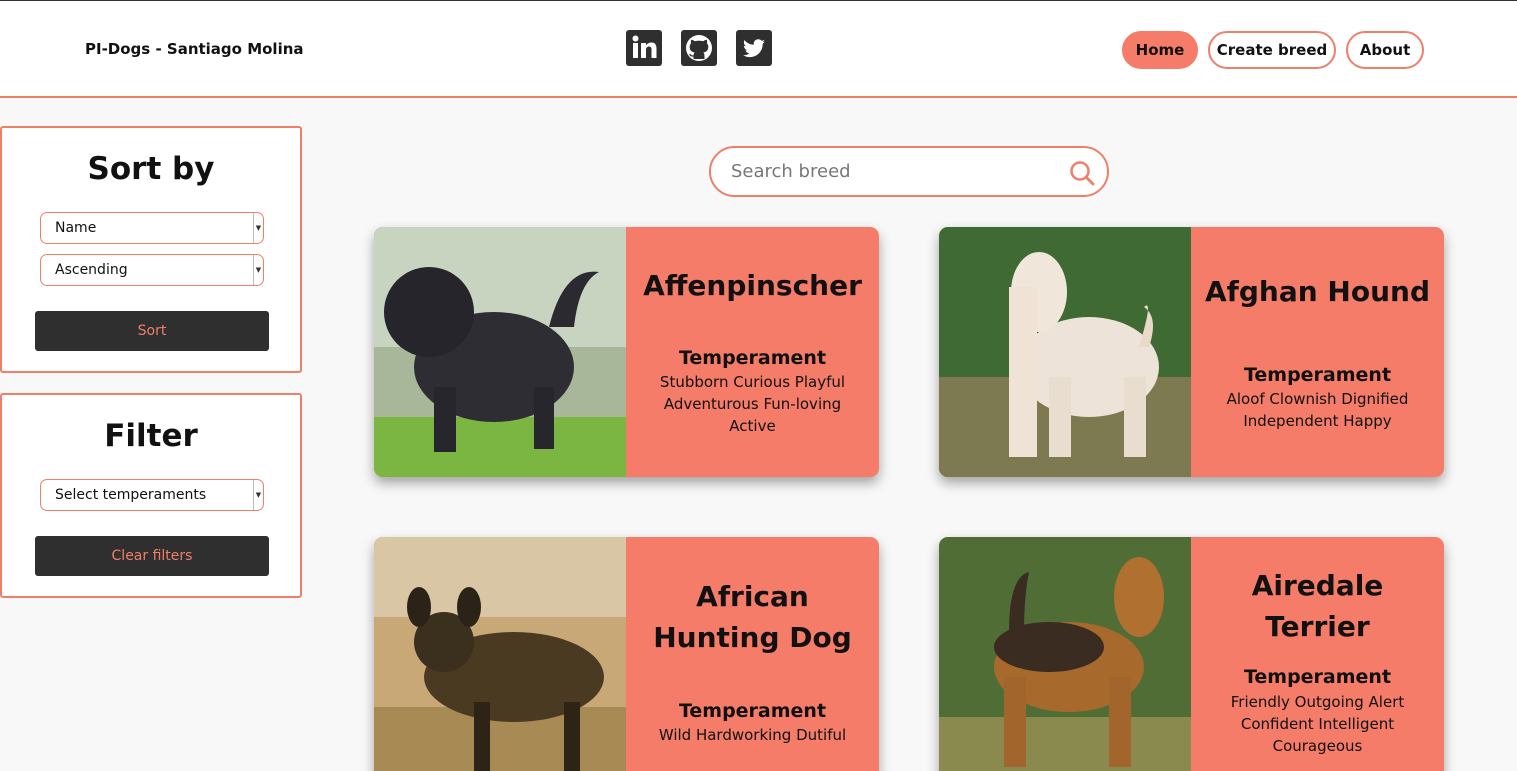 The image size is (1517, 771). I want to click on breed-name: Affenpinscher, so click(752, 285).